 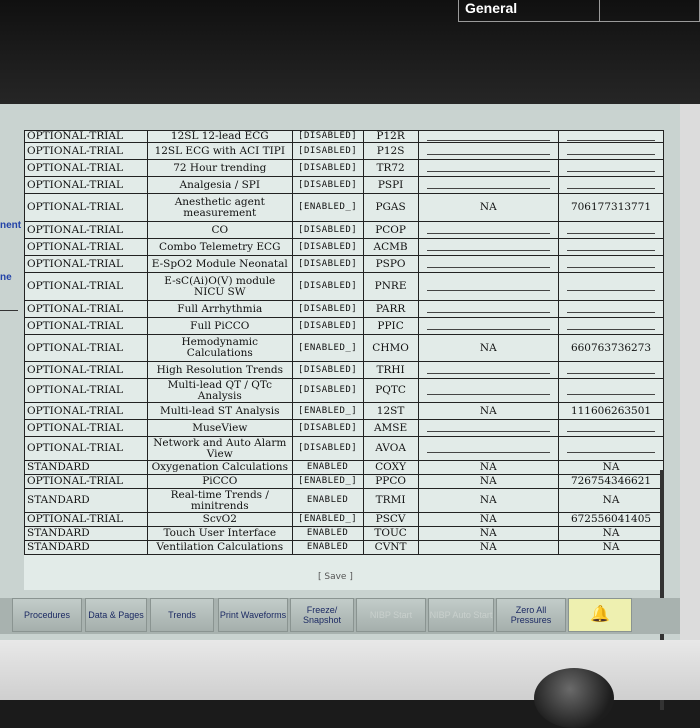 I want to click on table-row: OPTIONAL-TRIAL CO [DISABLED] PCOP, so click(x=344, y=230).